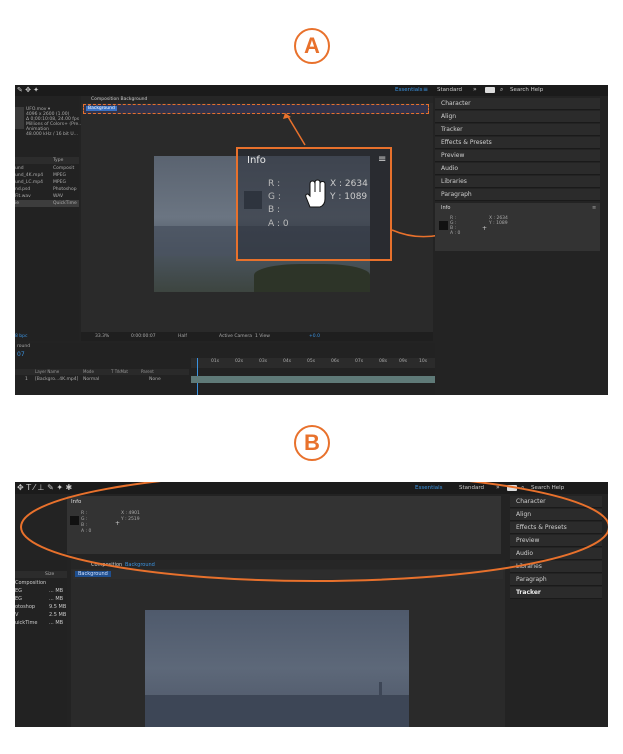 Image resolution: width=623 pixels, height=754 pixels. Describe the element at coordinates (517, 195) in the screenshot. I see `panel-paragraph: Paragraph` at that location.